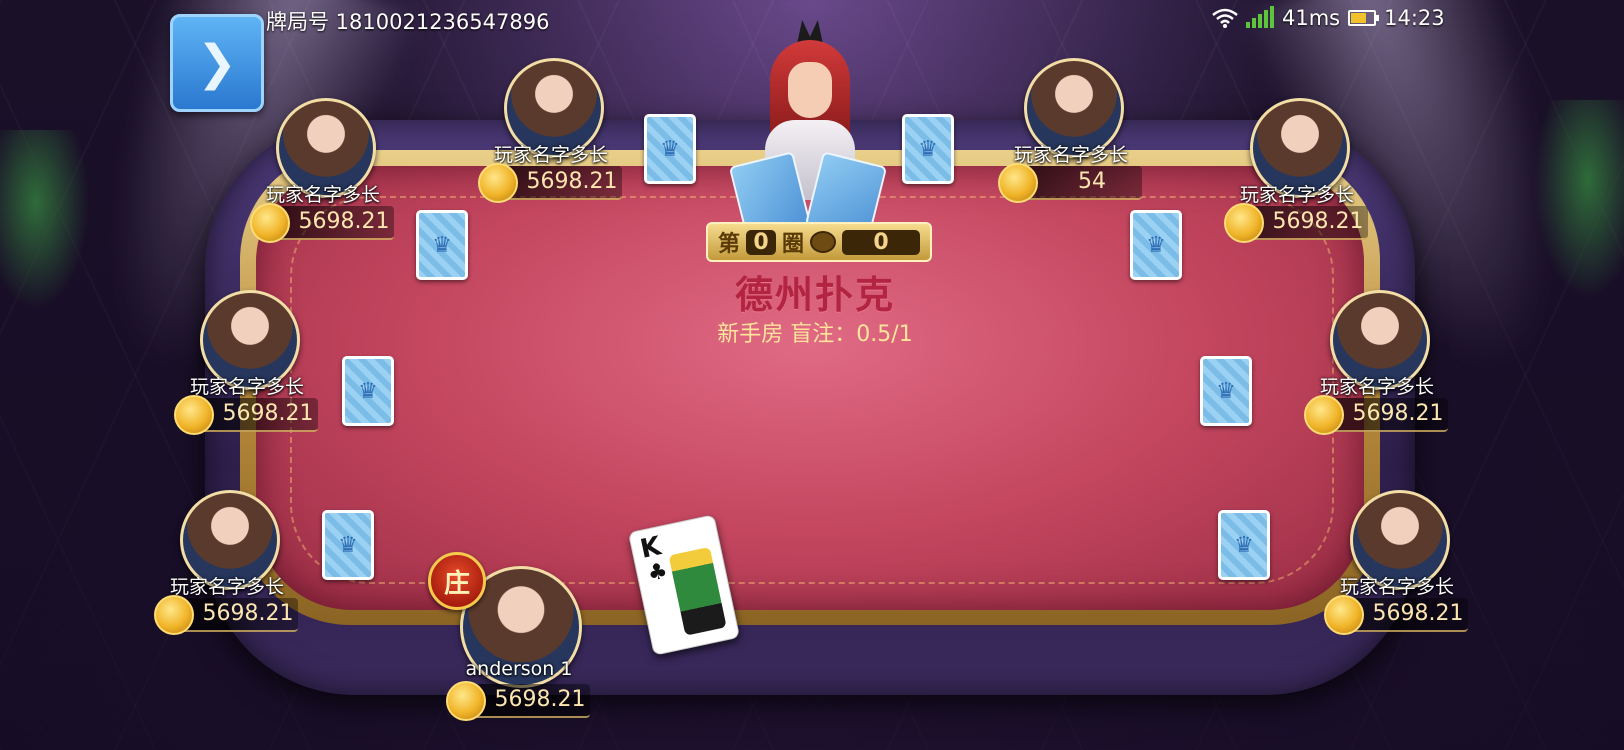 Image resolution: width=1624 pixels, height=750 pixels. What do you see at coordinates (1414, 18) in the screenshot?
I see `clock-text: 14:23` at bounding box center [1414, 18].